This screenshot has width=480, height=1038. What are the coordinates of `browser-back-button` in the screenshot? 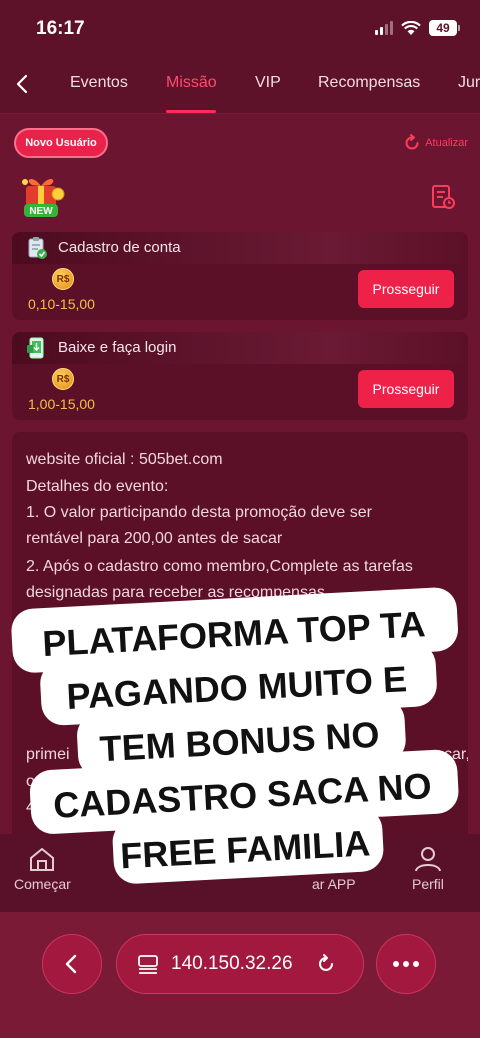 It's located at (72, 964).